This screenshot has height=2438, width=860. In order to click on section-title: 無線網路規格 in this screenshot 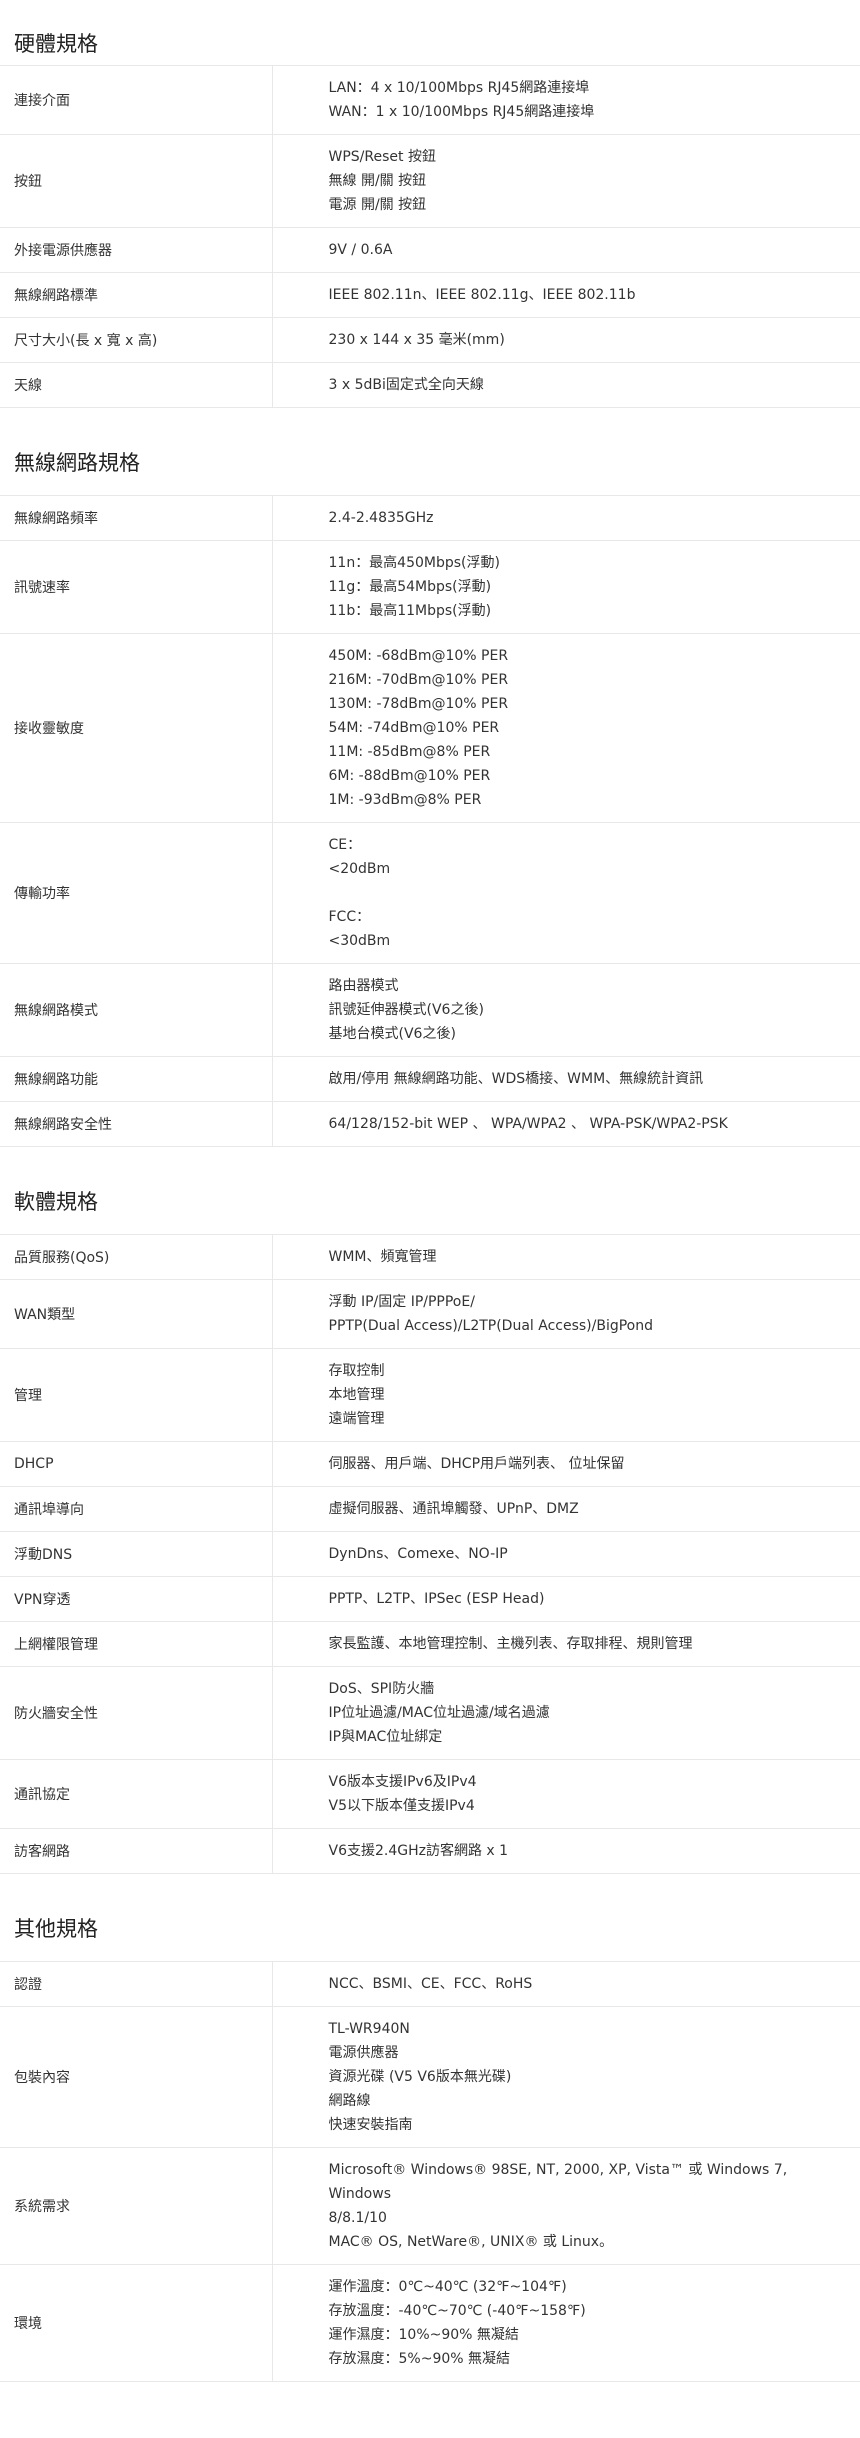, I will do `click(430, 452)`.